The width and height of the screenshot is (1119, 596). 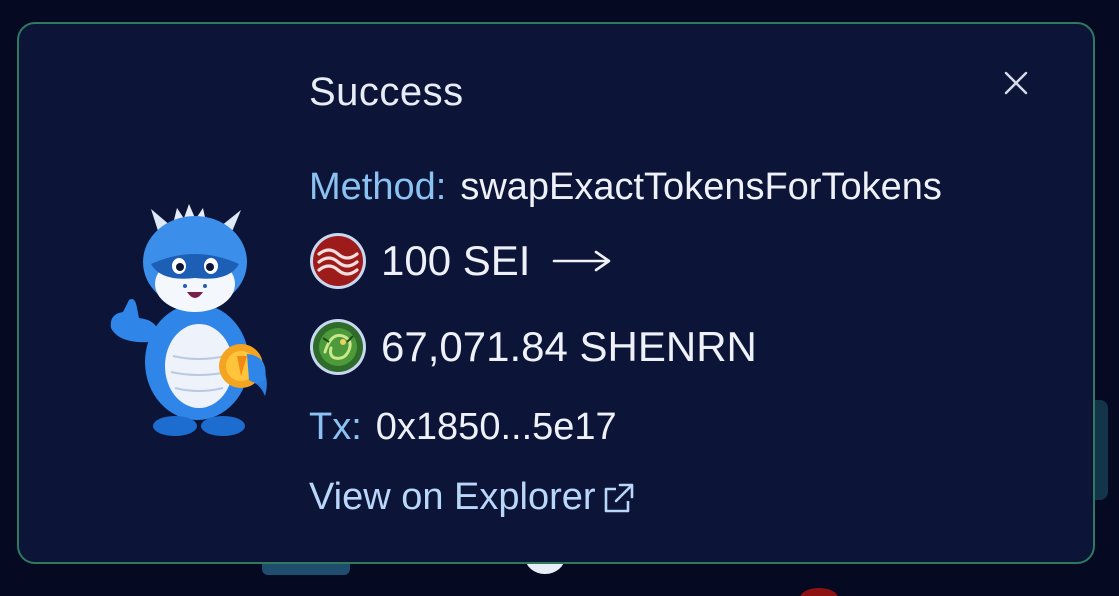 What do you see at coordinates (701, 187) in the screenshot?
I see `method-value: swapExactTokensForTokens` at bounding box center [701, 187].